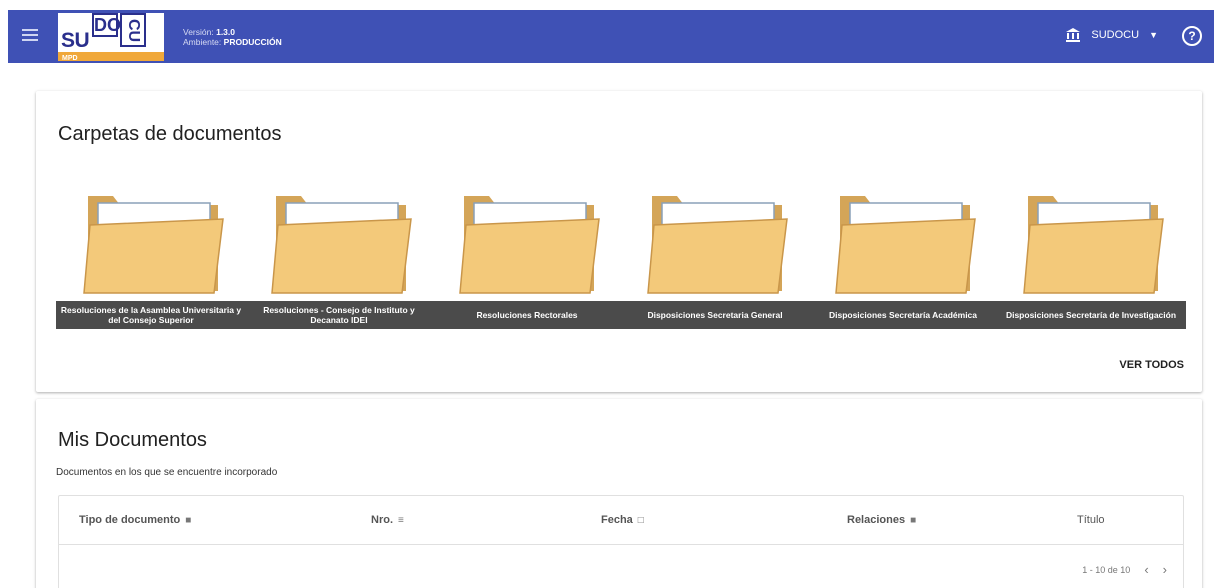 The height and width of the screenshot is (588, 1214). Describe the element at coordinates (527, 315) in the screenshot. I see `folder-label: Resoluciones Rectorales` at that location.